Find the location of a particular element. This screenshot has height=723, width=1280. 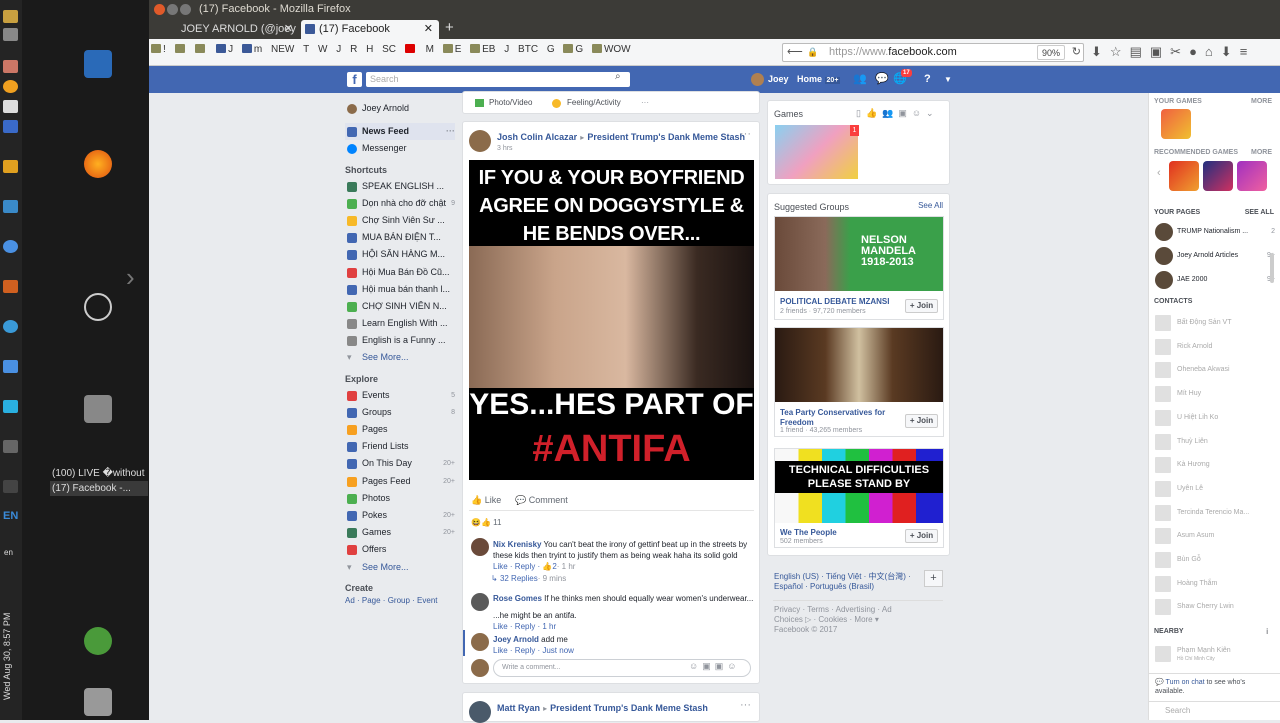

bookmark-item: E is located at coordinates (451, 49).